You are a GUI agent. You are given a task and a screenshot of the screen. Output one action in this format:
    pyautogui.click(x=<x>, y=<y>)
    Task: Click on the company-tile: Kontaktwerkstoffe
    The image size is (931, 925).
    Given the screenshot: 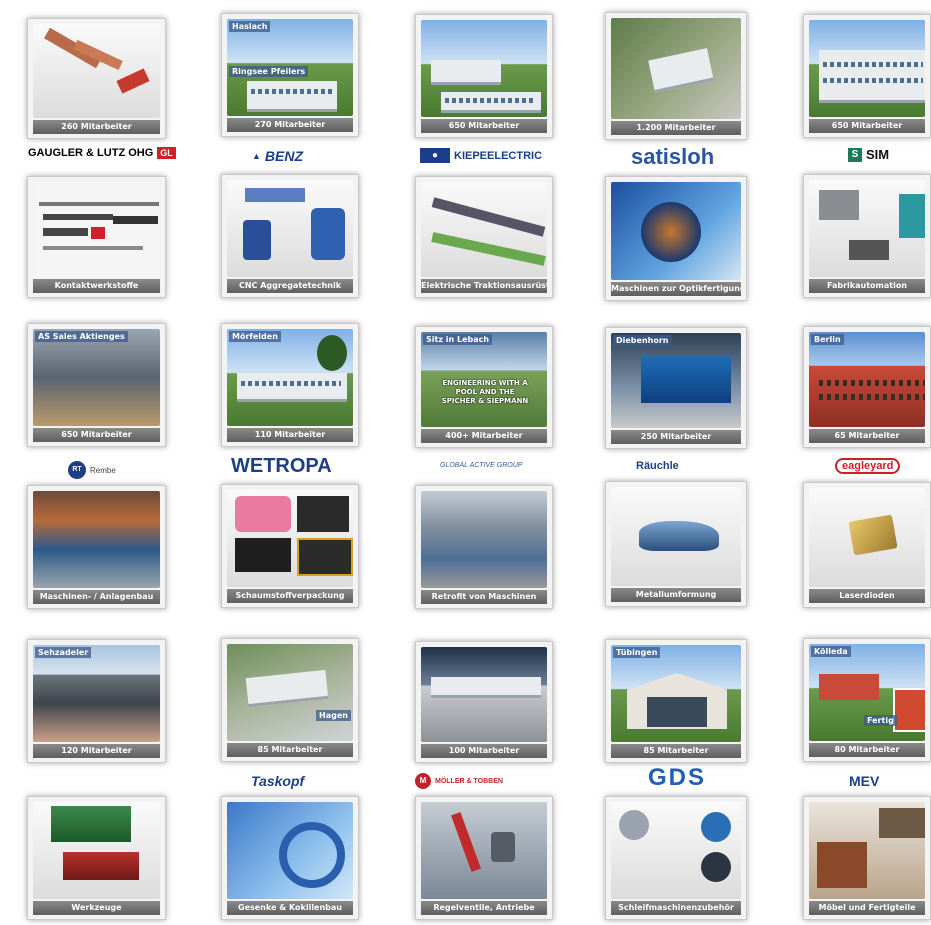 What is the action you would take?
    pyautogui.click(x=96, y=237)
    